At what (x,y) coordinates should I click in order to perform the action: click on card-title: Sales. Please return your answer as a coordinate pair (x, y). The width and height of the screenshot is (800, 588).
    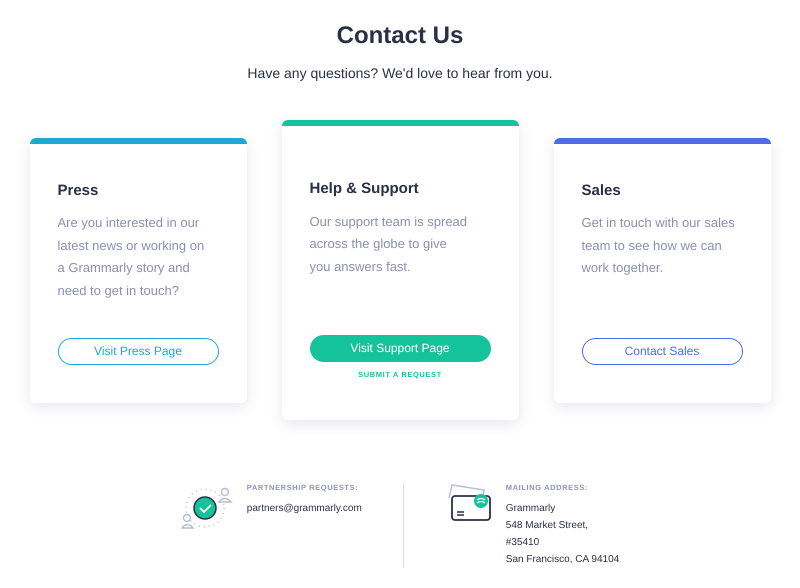
    Looking at the image, I should click on (602, 190).